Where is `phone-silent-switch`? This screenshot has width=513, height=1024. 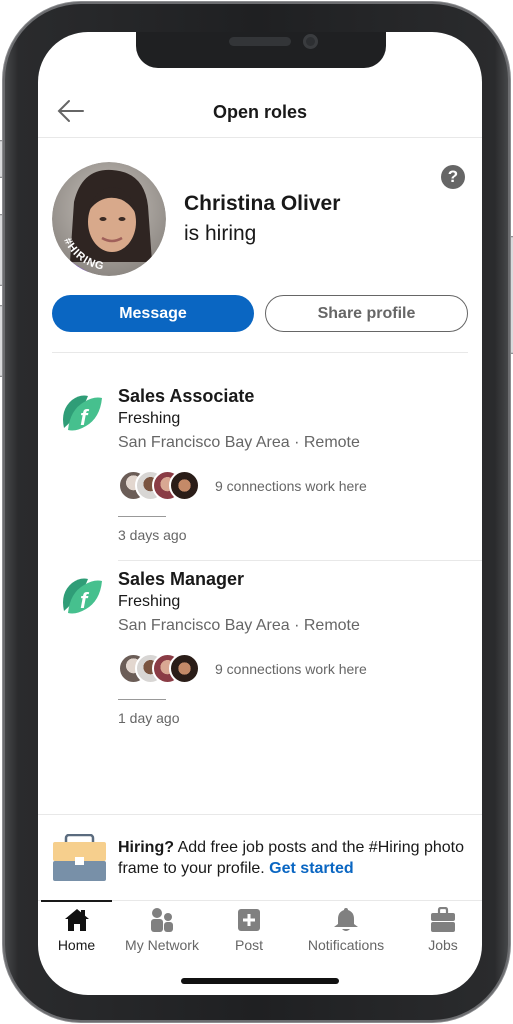 phone-silent-switch is located at coordinates (1, 159).